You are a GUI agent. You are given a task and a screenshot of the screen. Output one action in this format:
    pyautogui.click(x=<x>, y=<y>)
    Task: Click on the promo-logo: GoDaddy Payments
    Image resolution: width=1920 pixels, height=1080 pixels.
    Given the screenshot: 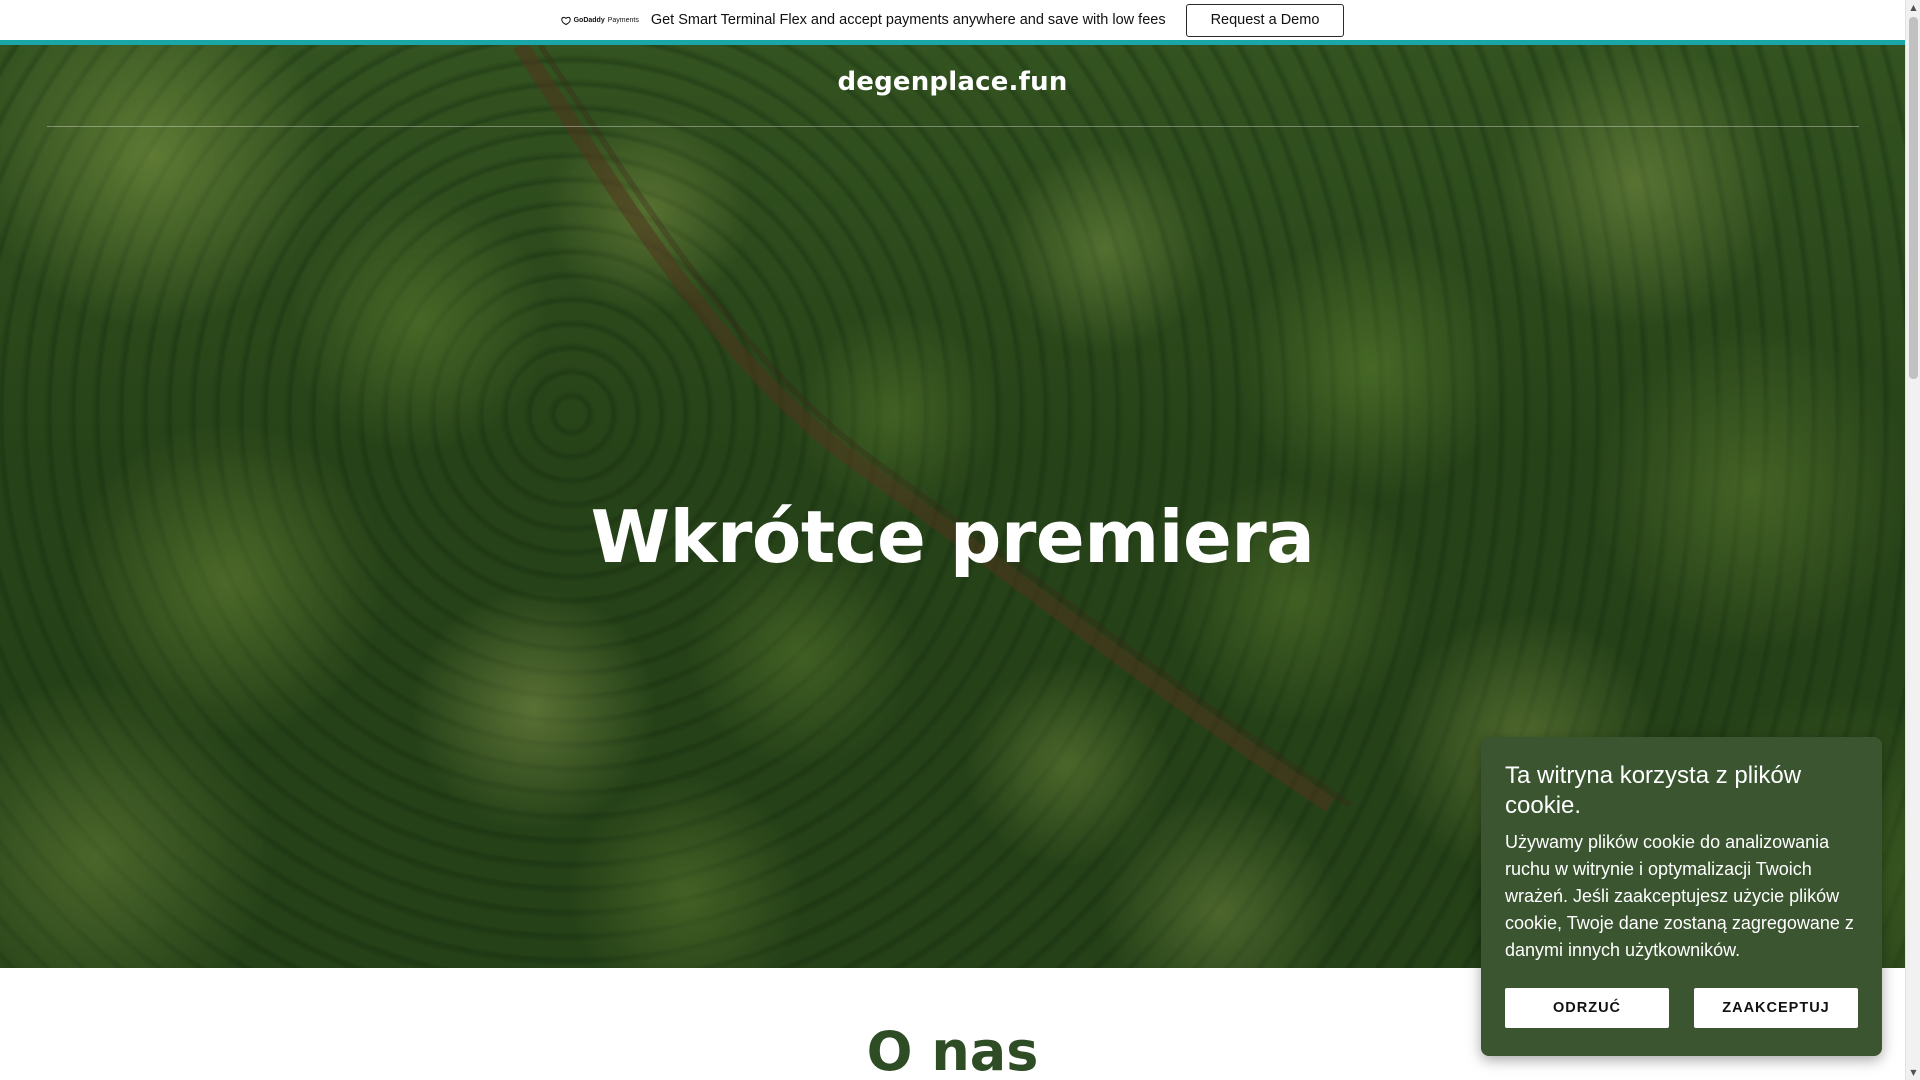 What is the action you would take?
    pyautogui.click(x=599, y=20)
    